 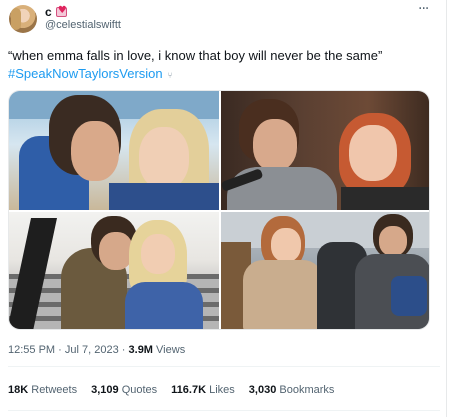 I want to click on author-name-row: c, so click(x=56, y=12).